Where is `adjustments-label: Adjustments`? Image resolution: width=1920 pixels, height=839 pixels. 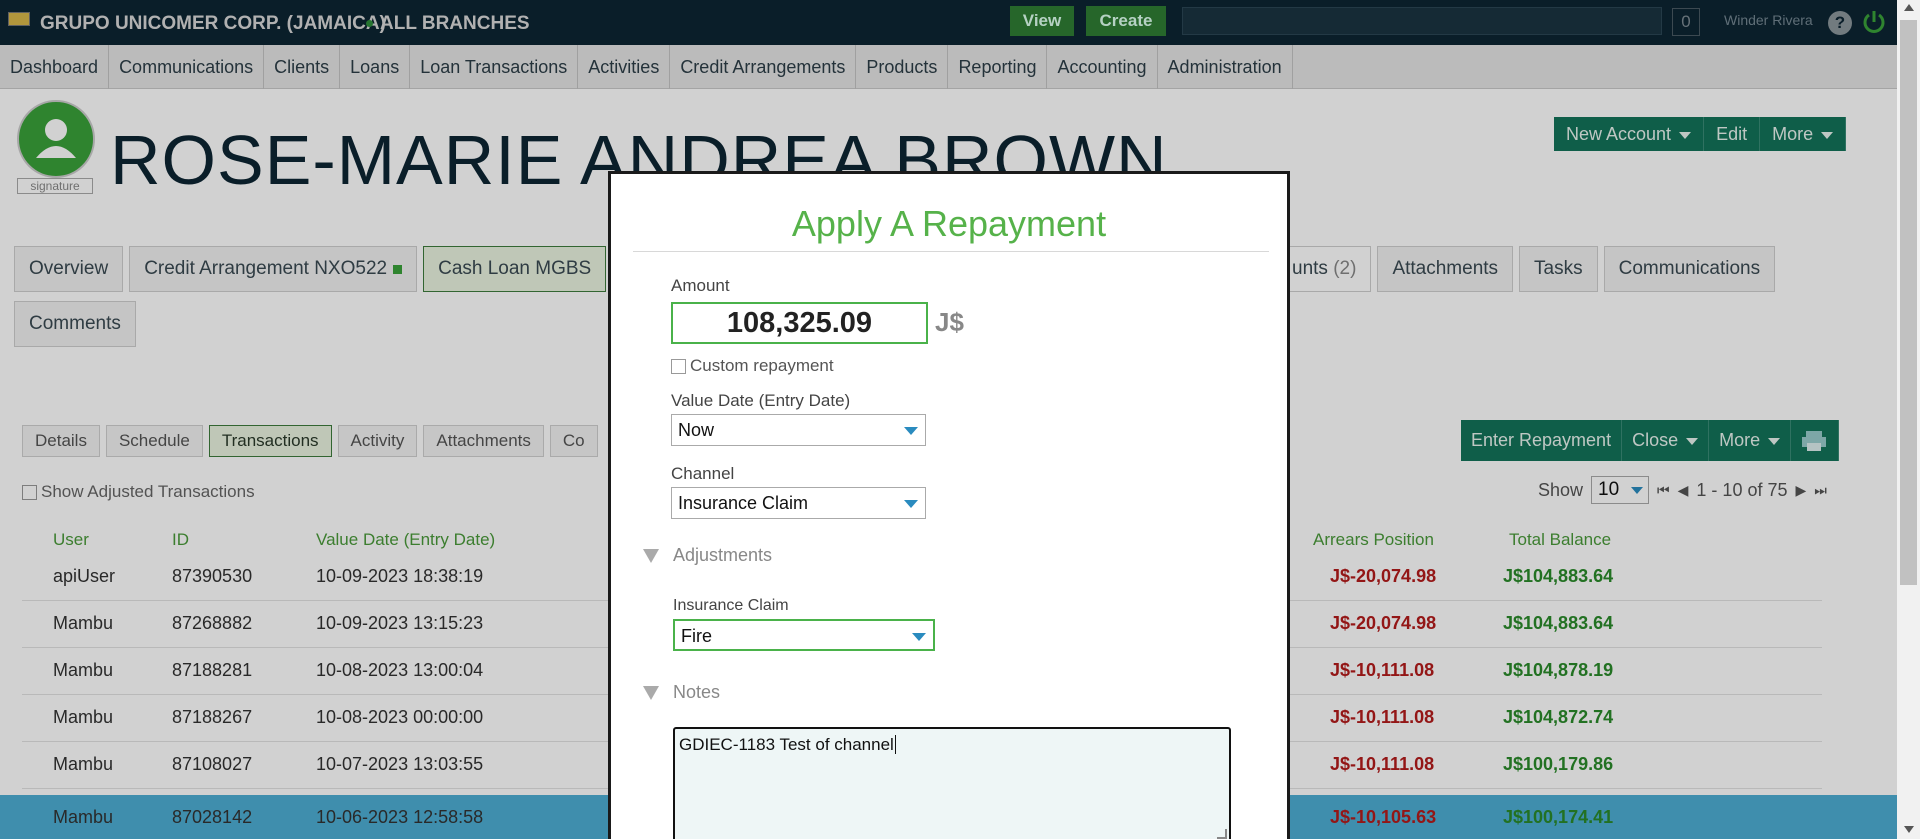 adjustments-label: Adjustments is located at coordinates (723, 555).